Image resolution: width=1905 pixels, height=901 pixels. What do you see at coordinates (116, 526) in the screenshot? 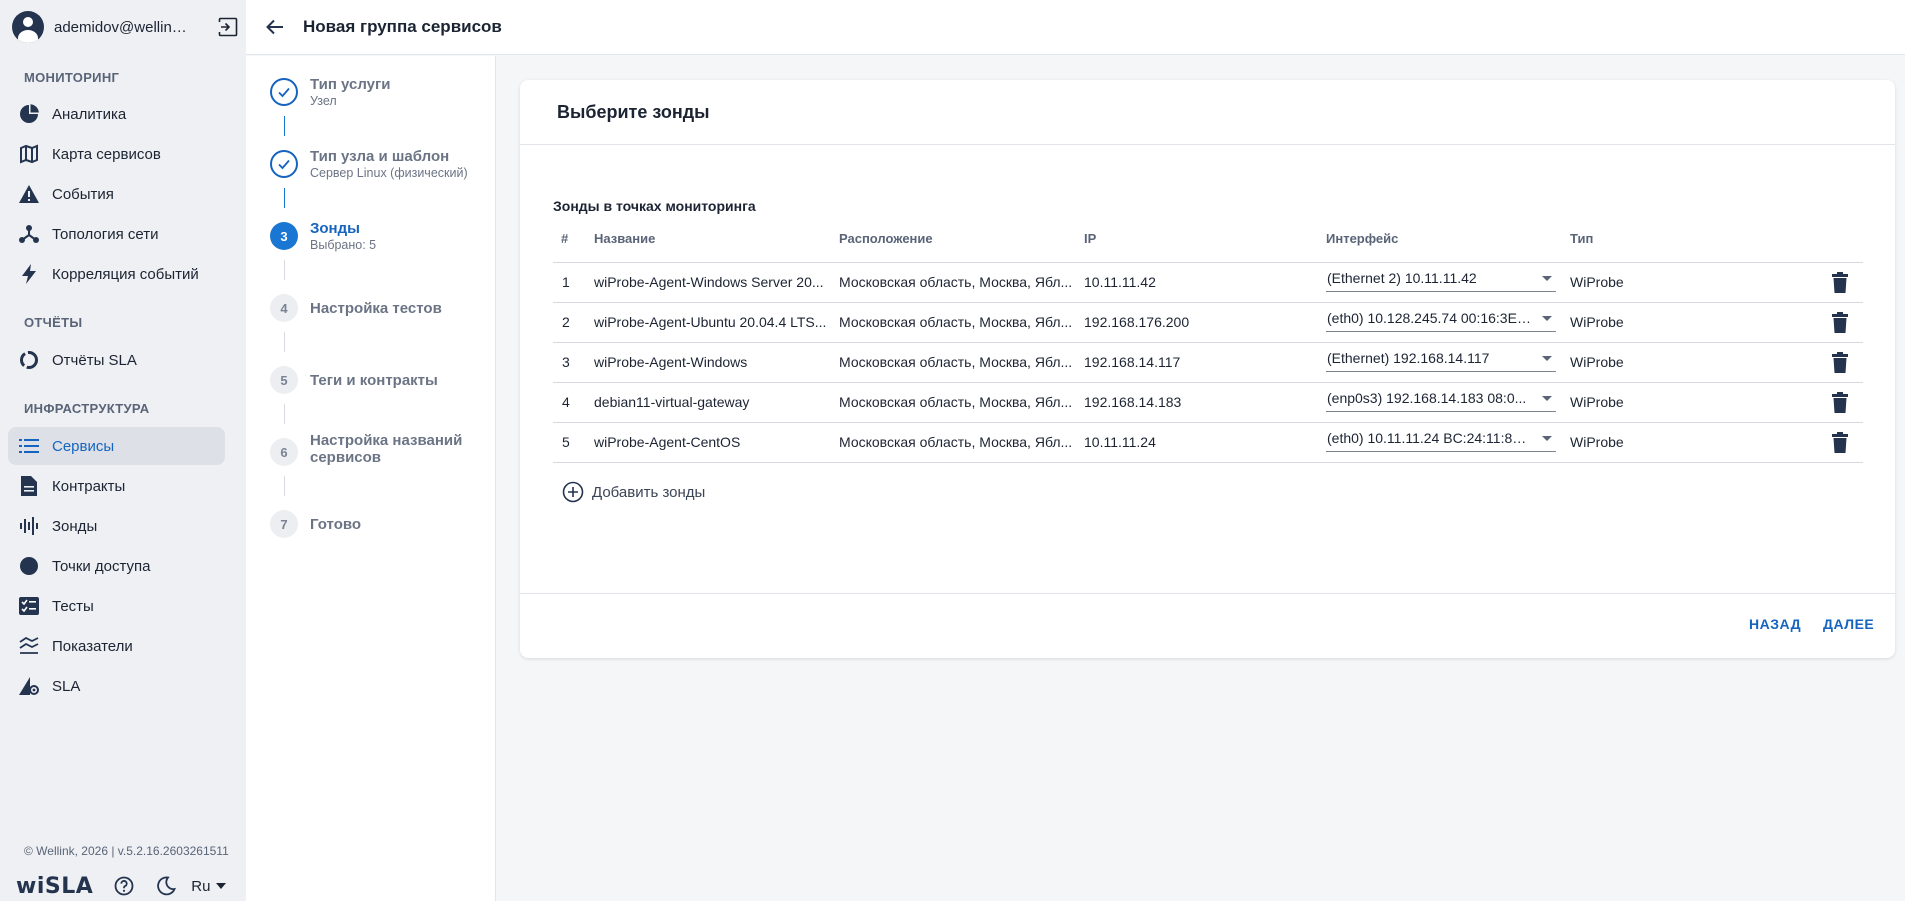
I see `sidebar-item-probes: Зонды` at bounding box center [116, 526].